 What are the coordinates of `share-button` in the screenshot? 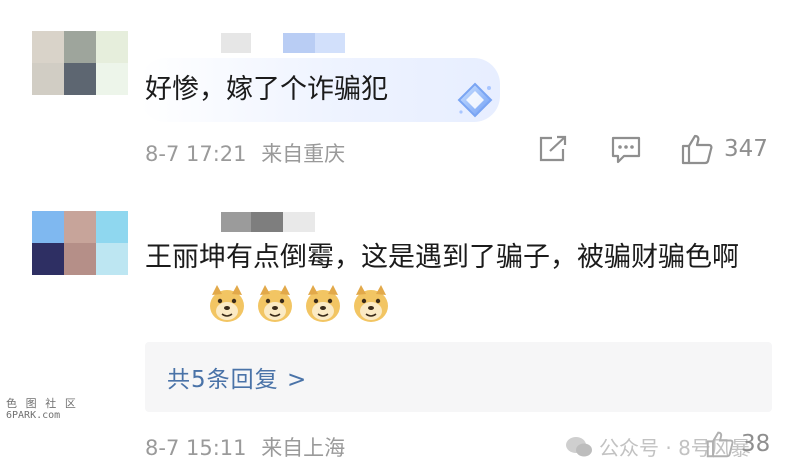 It's located at (553, 149).